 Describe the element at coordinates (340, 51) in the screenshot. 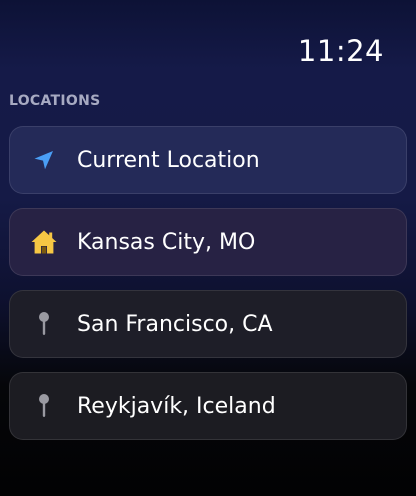

I see `status-time: 11:24` at that location.